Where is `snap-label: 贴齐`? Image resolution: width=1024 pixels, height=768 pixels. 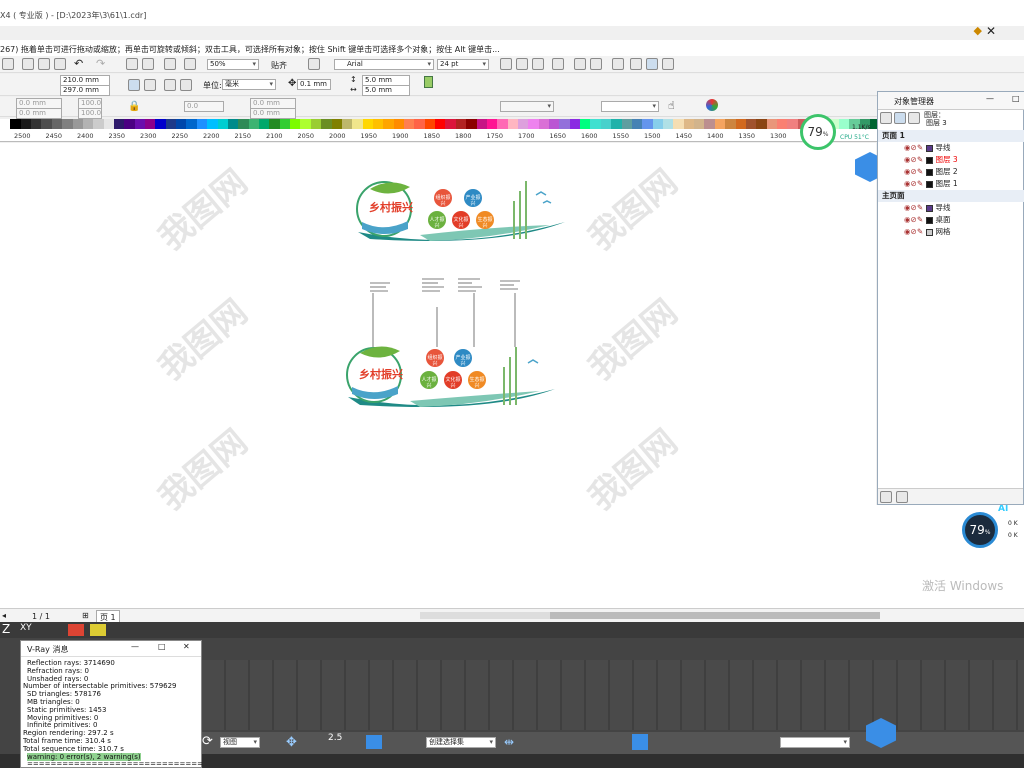
snap-label: 贴齐 is located at coordinates (279, 65).